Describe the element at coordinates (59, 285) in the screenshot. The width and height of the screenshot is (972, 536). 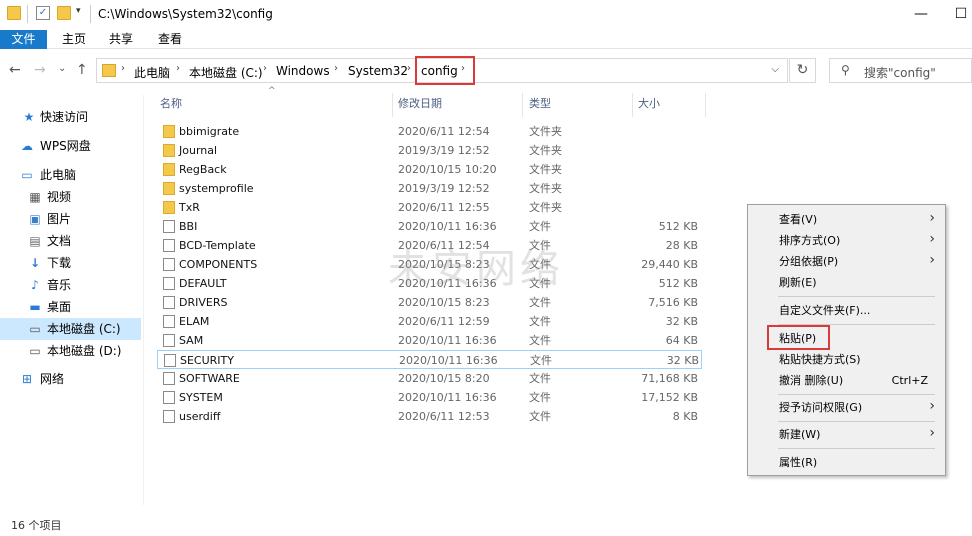
I see `sidebar-item-label: 音乐` at that location.